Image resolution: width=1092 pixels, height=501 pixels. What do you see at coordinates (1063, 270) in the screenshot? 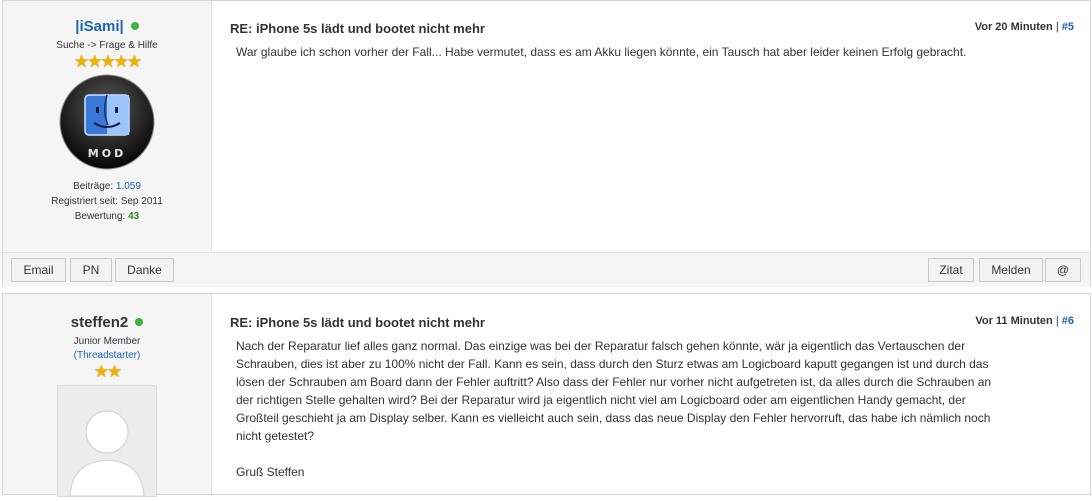
I see `mention-button: @` at bounding box center [1063, 270].